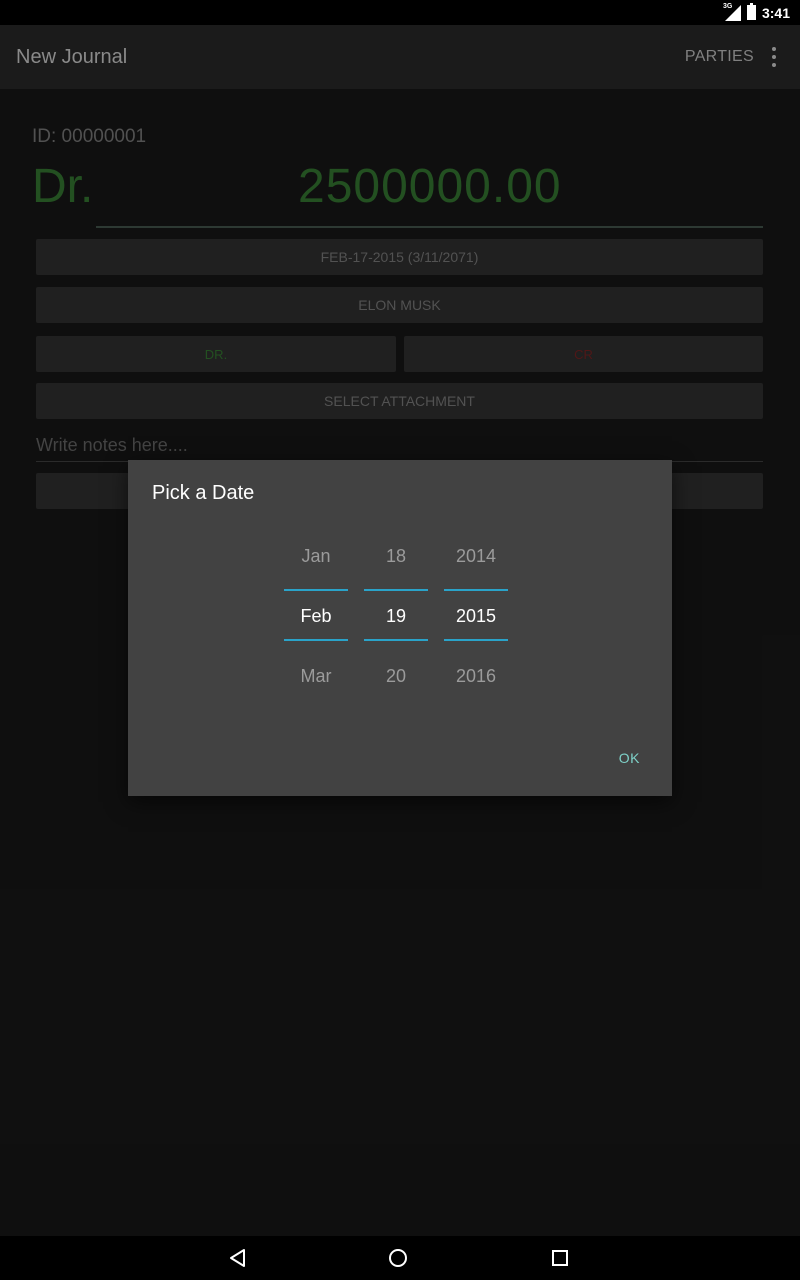 This screenshot has height=1280, width=800. I want to click on app-bar: New Journal PARTIES, so click(400, 57).